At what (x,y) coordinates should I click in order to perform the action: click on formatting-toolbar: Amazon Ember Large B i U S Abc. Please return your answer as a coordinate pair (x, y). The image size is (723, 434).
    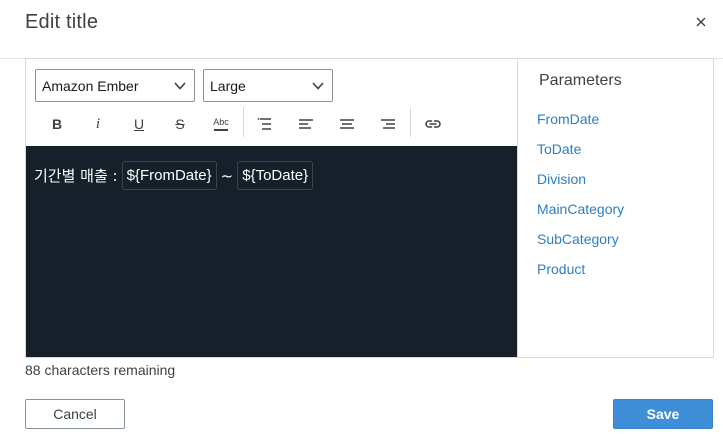
    Looking at the image, I should click on (271, 102).